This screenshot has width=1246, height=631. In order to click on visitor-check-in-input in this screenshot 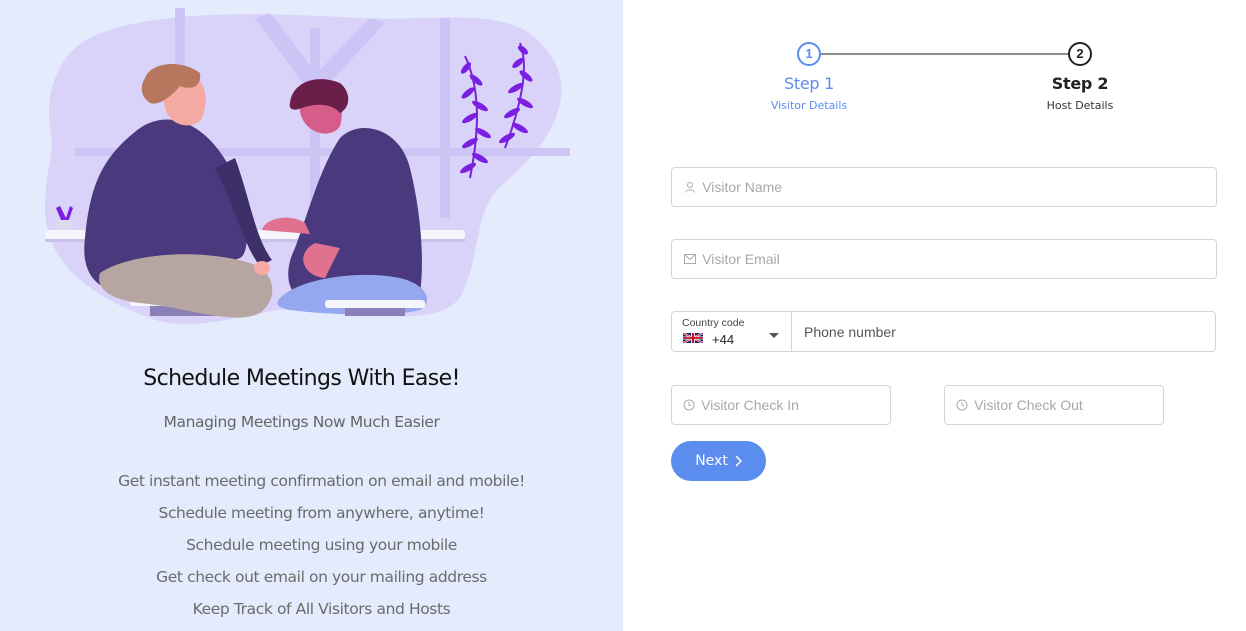, I will do `click(795, 405)`.